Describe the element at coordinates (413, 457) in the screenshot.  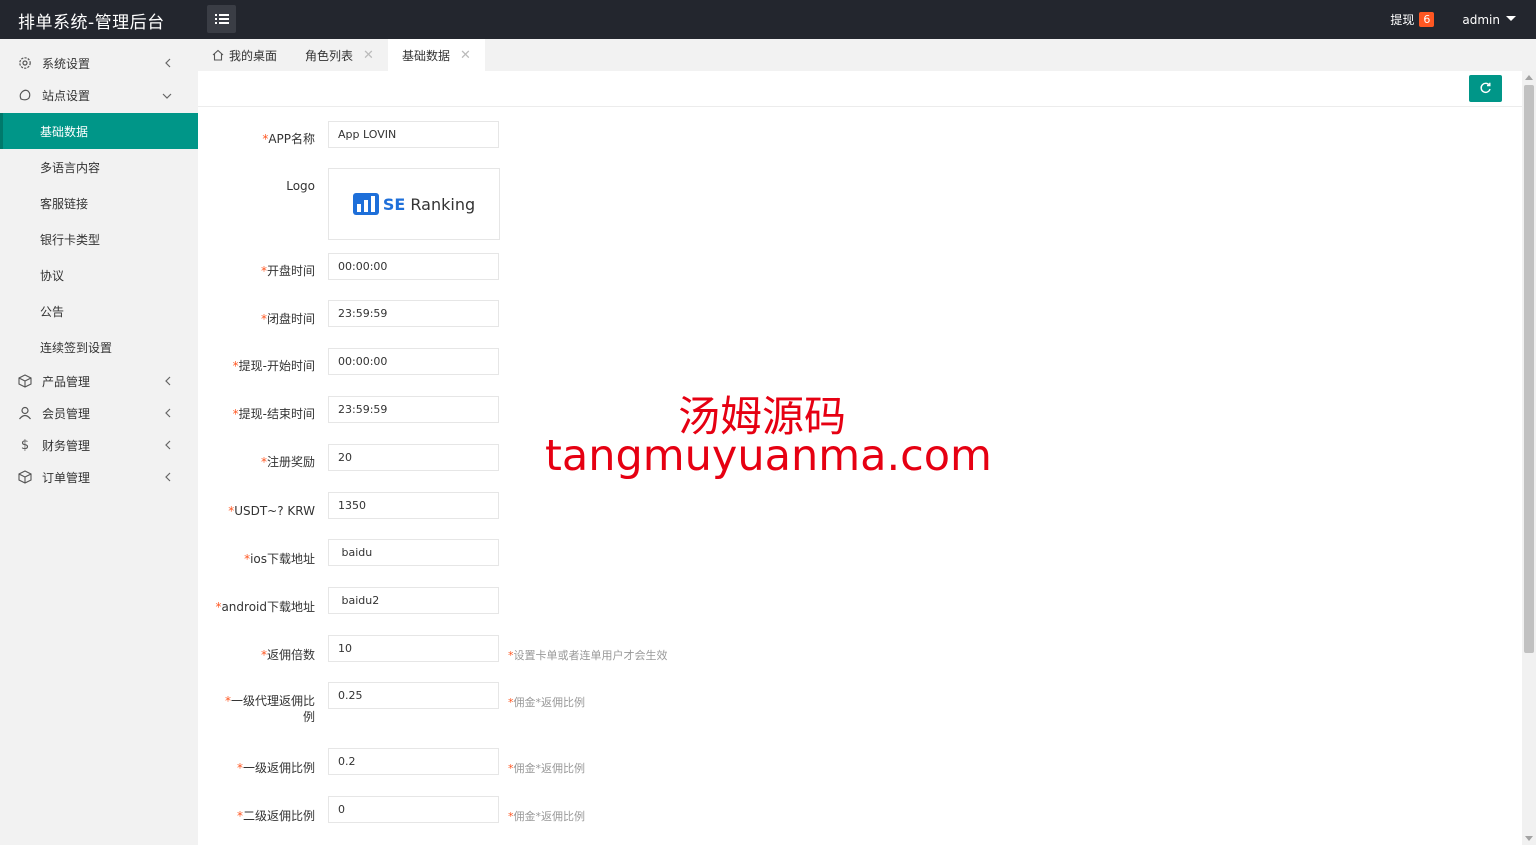
I see `register-reward-input` at that location.